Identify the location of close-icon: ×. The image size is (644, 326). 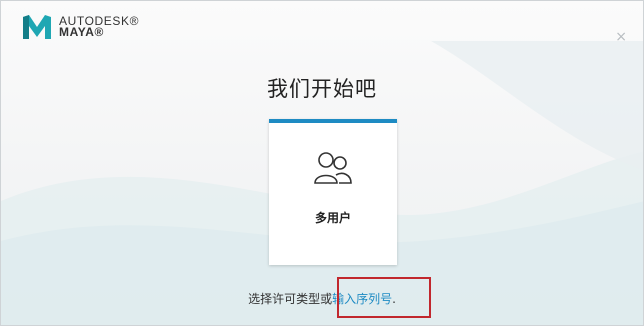
(621, 37).